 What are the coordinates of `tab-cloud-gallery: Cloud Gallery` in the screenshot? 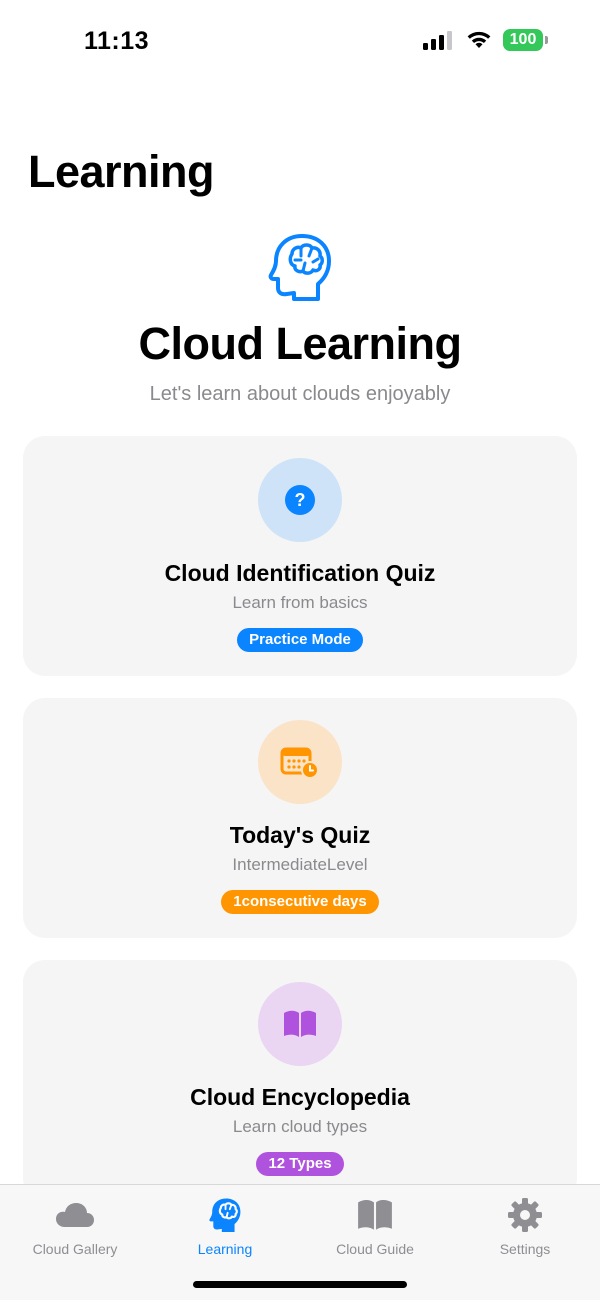 It's located at (75, 1226).